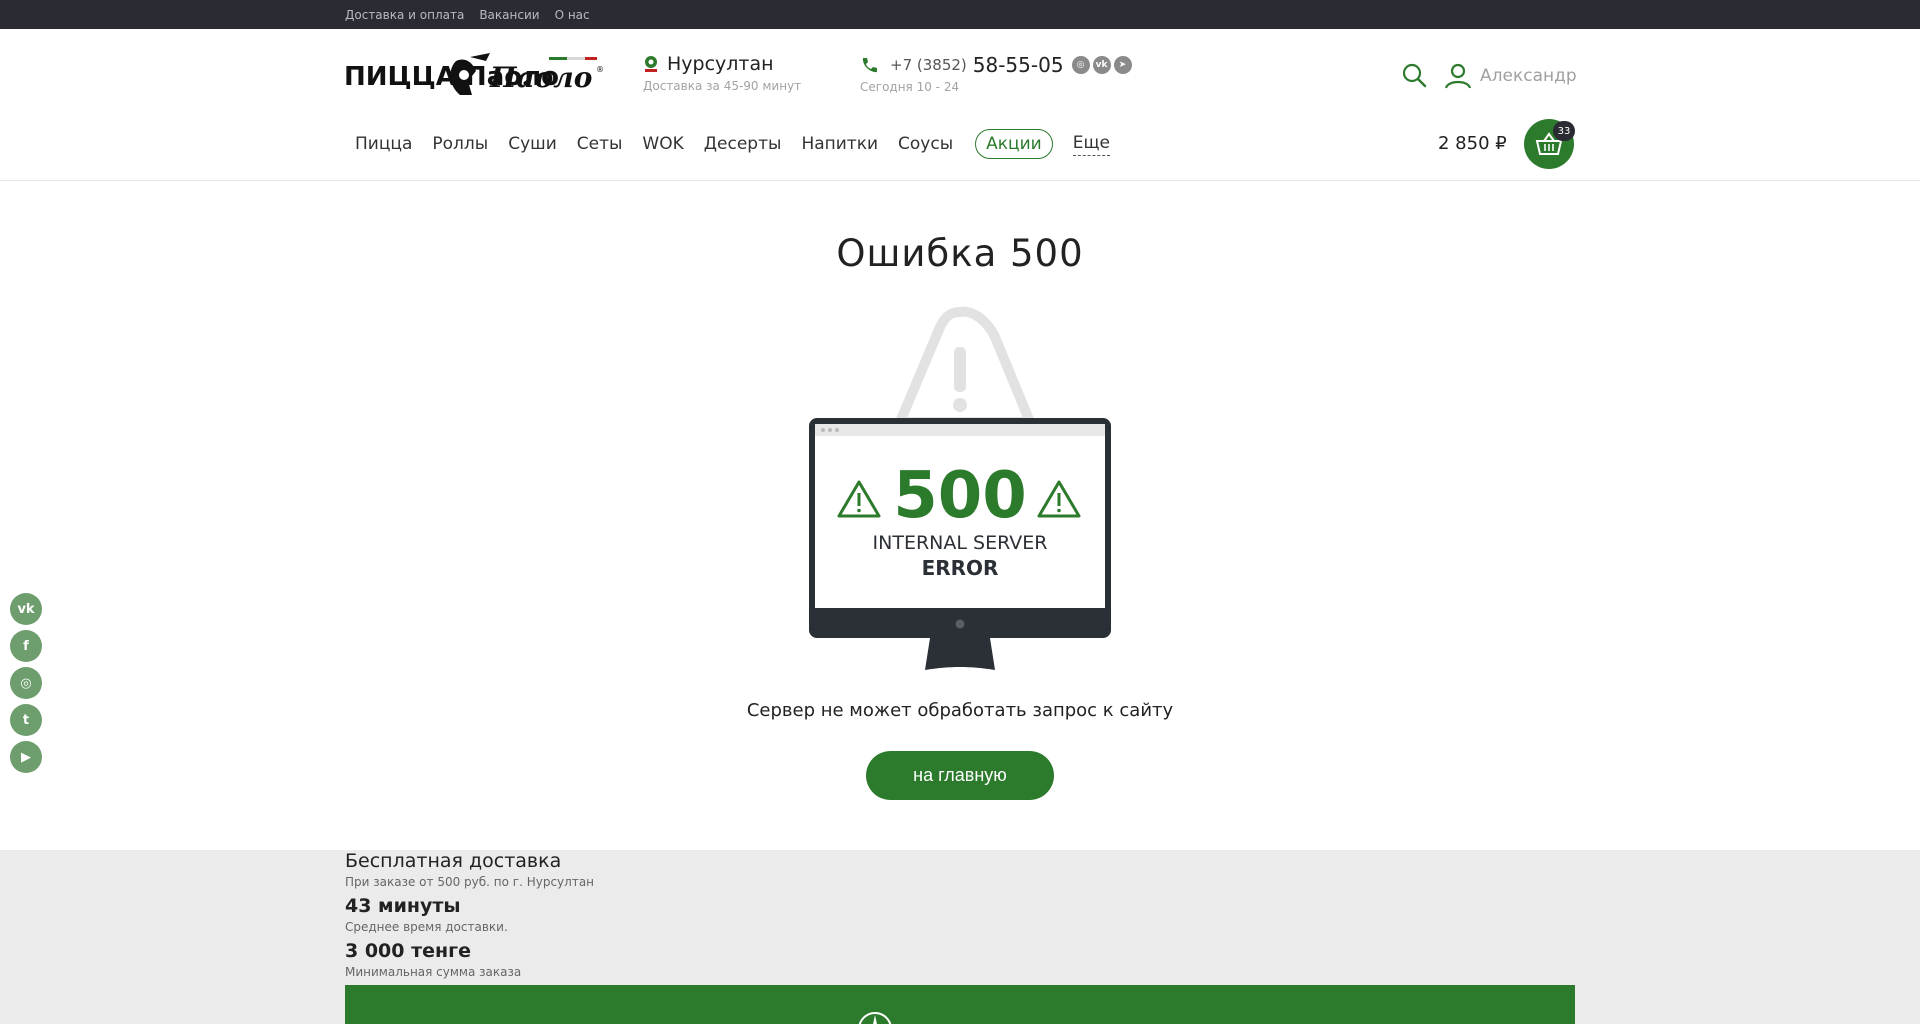  Describe the element at coordinates (960, 253) in the screenshot. I see `page-title: Ошибка 500` at that location.